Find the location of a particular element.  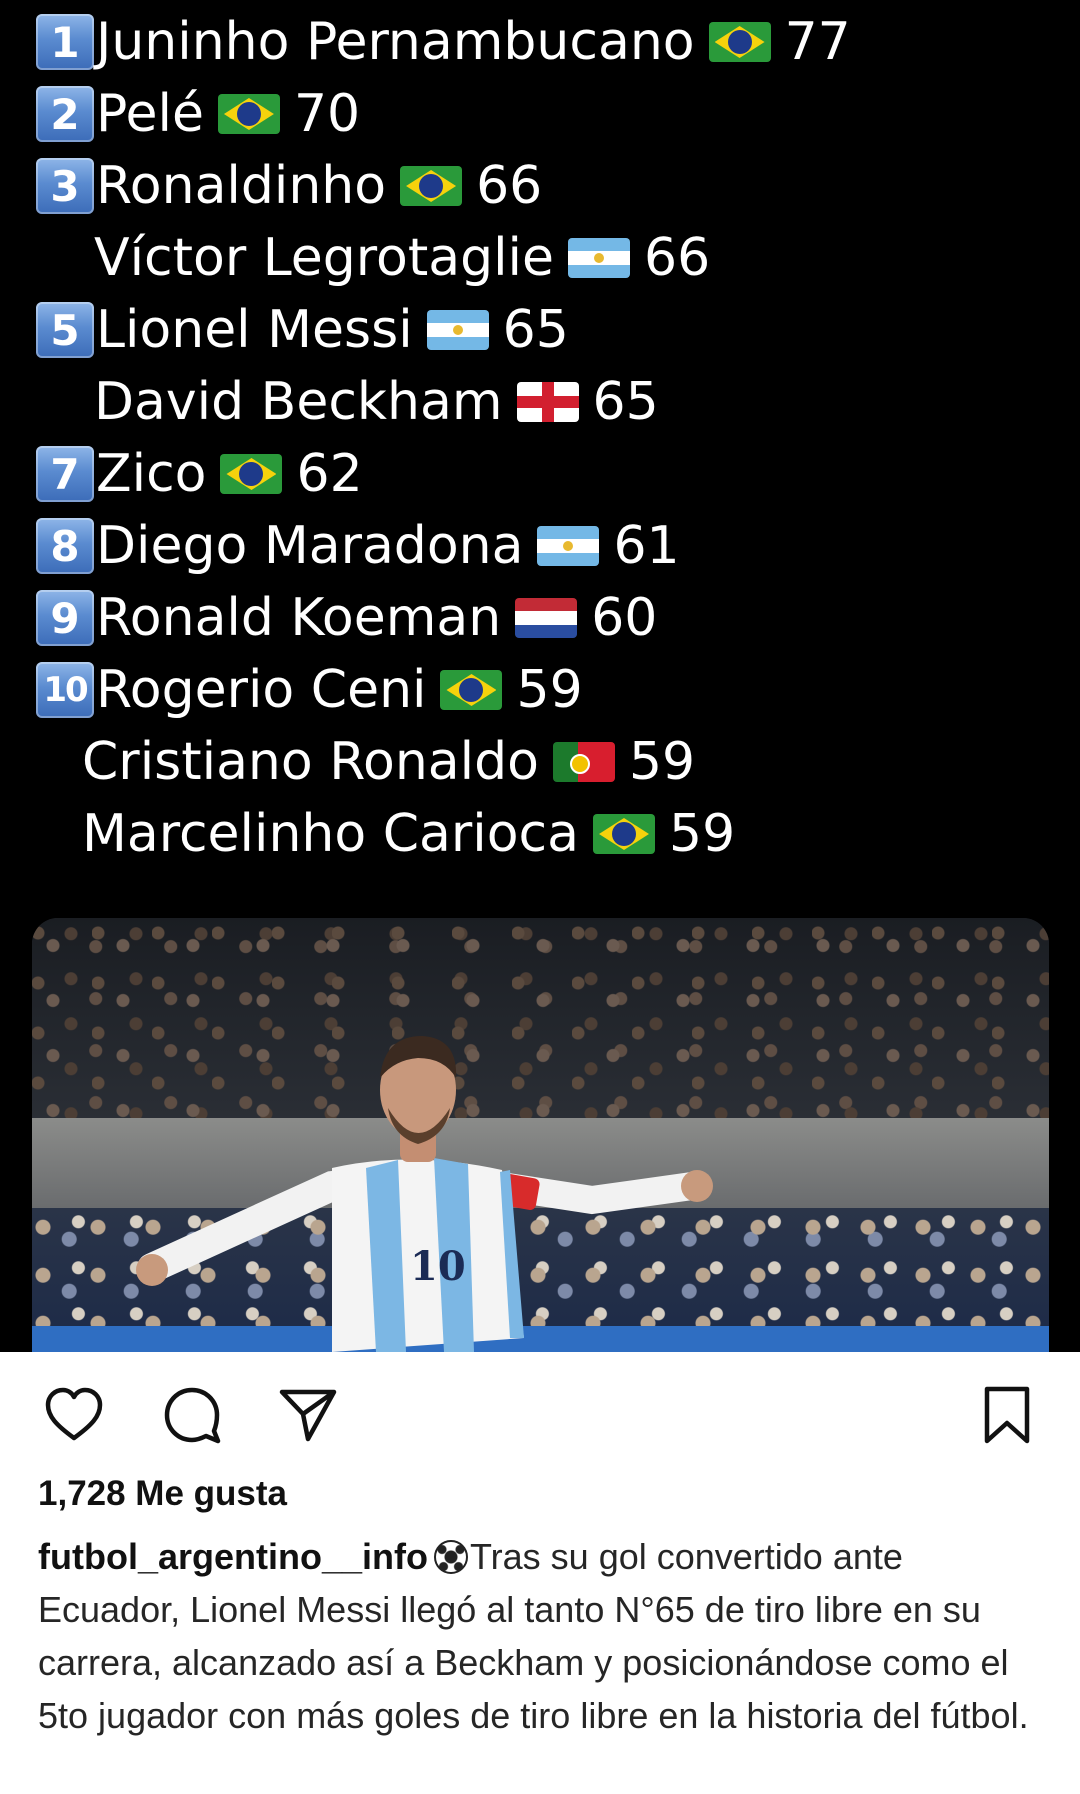

ranking-row: Víctor Legrotaglie 66 is located at coordinates (540, 258).